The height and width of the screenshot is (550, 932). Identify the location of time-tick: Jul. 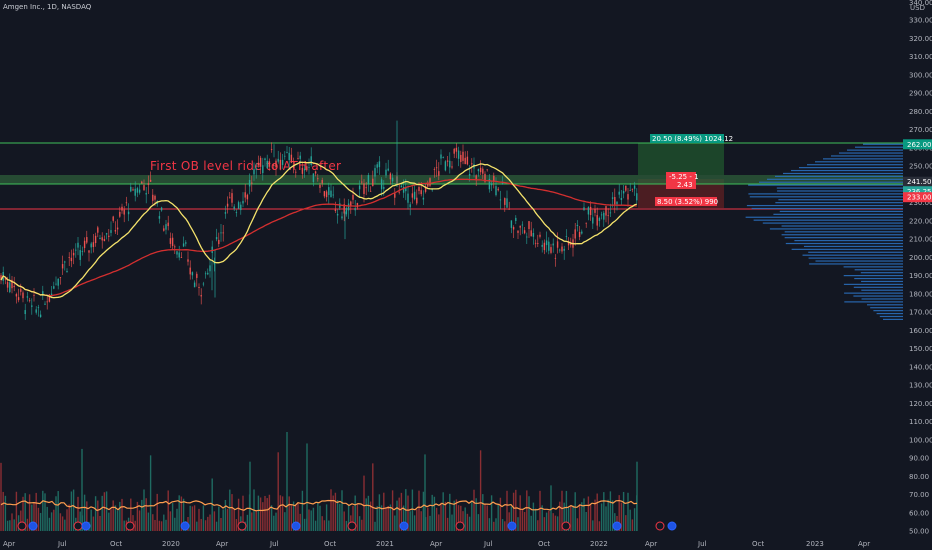
(274, 544).